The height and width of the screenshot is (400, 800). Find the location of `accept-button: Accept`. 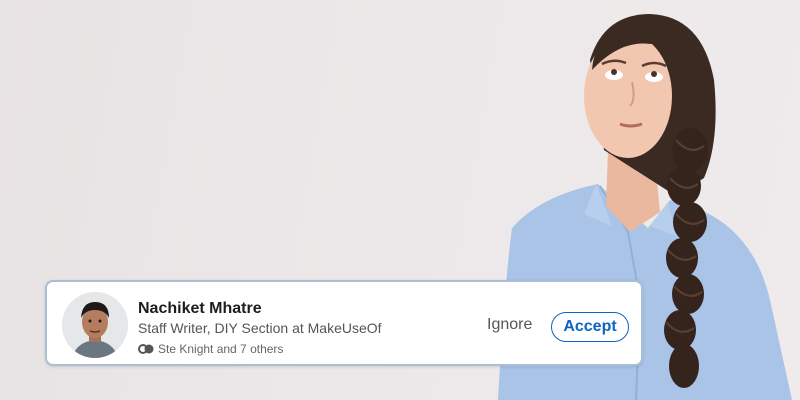

accept-button: Accept is located at coordinates (590, 327).